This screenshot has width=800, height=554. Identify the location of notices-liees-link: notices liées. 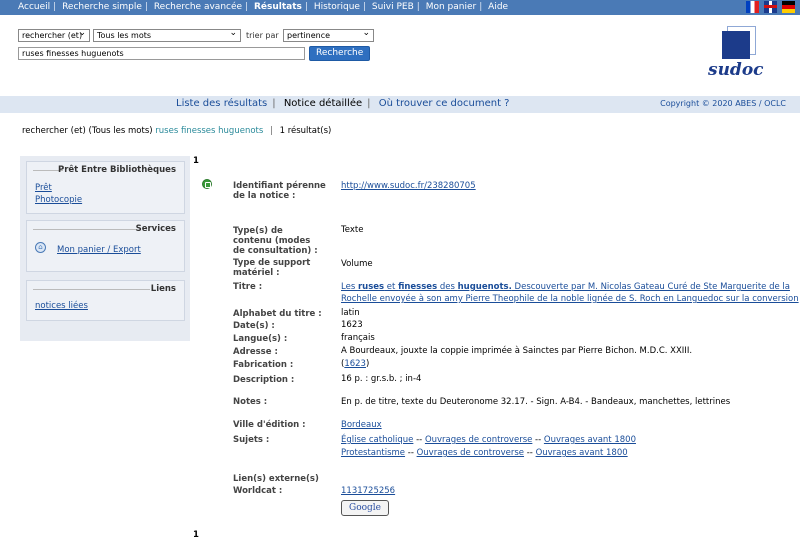
(61, 306).